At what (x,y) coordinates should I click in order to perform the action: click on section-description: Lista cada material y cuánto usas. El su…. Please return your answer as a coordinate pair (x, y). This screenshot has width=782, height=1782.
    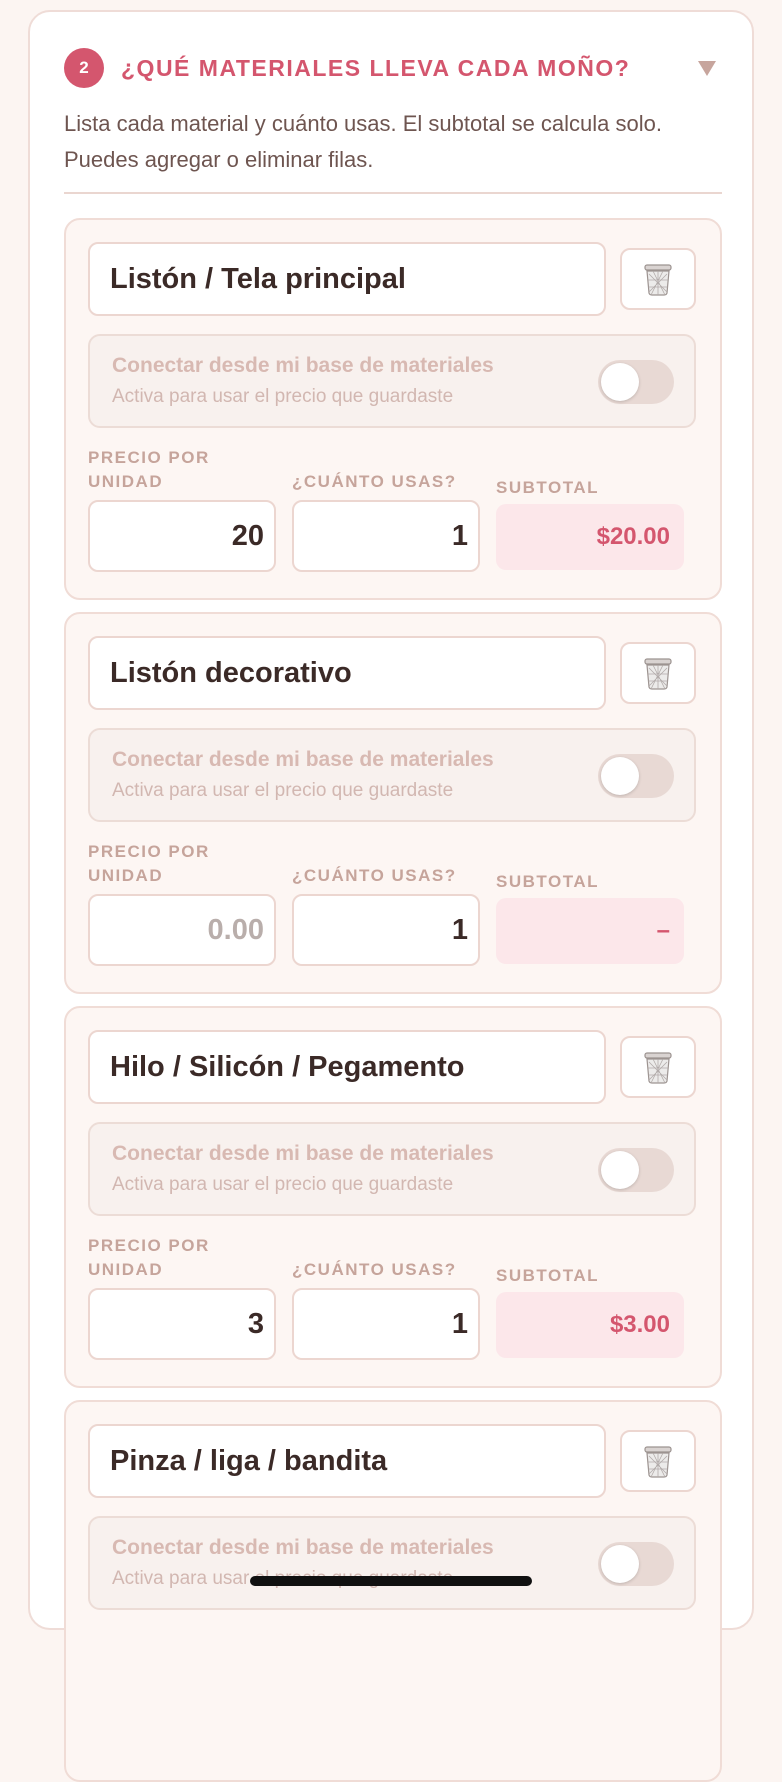
    Looking at the image, I should click on (363, 141).